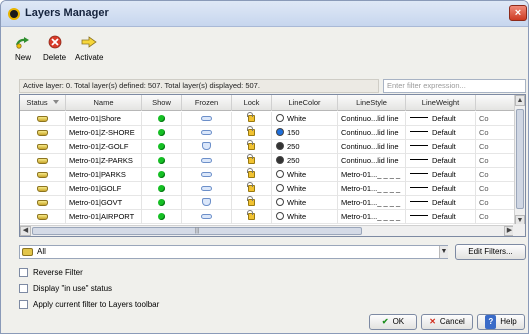 The width and height of the screenshot is (529, 334). I want to click on reverse-filter-checkbox: Reverse Filter, so click(51, 273).